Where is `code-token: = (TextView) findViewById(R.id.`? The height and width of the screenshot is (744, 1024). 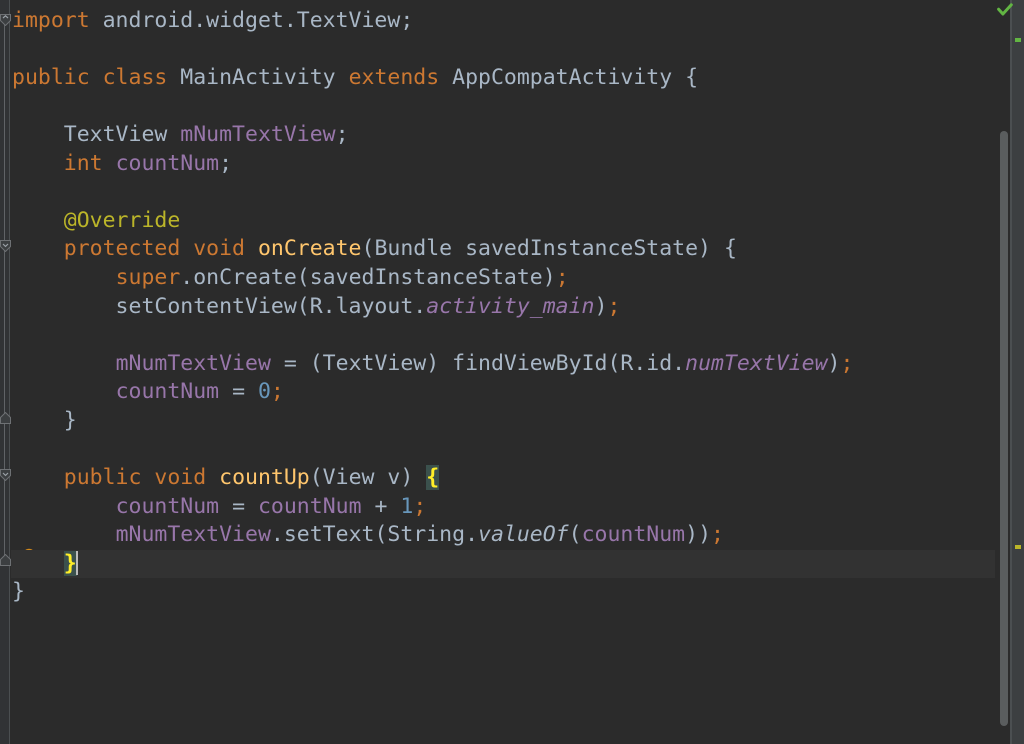 code-token: = (TextView) findViewById(R.id. is located at coordinates (478, 363).